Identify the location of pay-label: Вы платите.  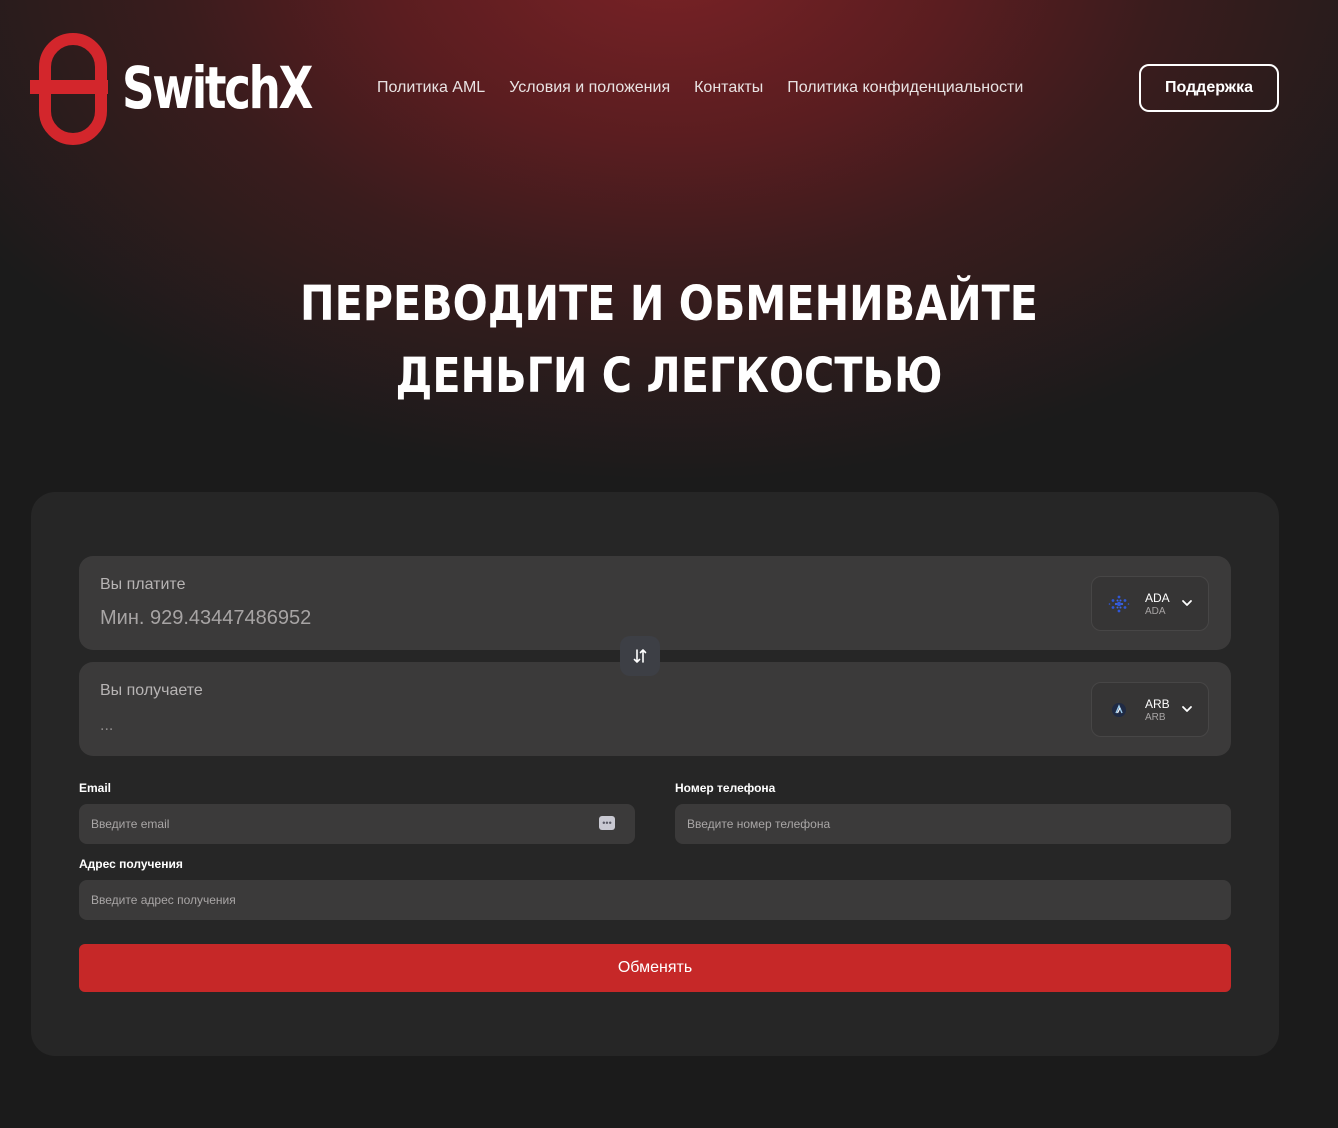
(143, 584).